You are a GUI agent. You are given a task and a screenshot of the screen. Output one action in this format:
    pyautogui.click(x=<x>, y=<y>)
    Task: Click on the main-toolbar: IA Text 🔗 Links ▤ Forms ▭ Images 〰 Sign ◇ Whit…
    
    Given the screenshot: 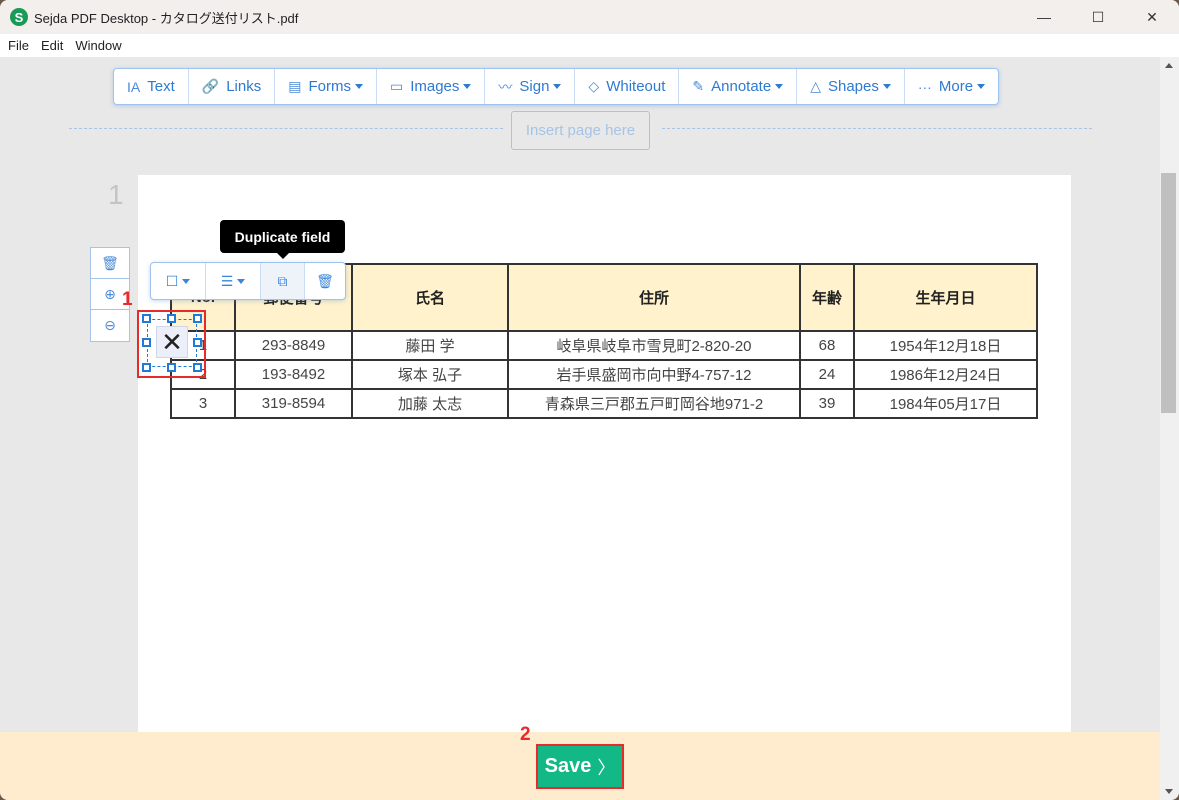 What is the action you would take?
    pyautogui.click(x=556, y=86)
    